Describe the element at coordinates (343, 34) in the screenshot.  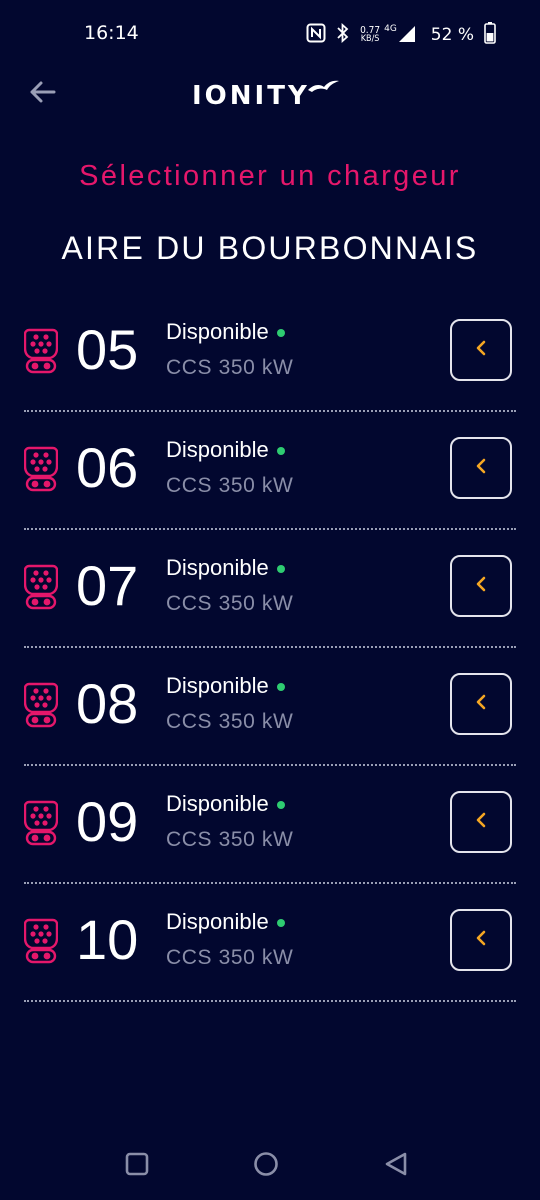
I see `bluetooth-icon` at that location.